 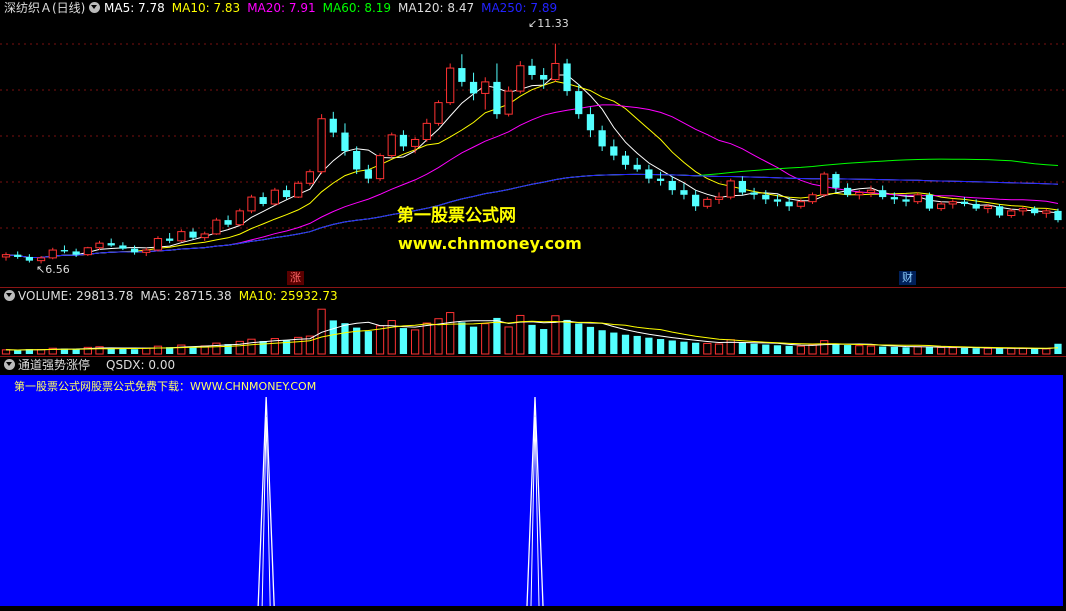 What do you see at coordinates (288, 296) in the screenshot?
I see `volume-legend-item-2: MA10: 25932.73` at bounding box center [288, 296].